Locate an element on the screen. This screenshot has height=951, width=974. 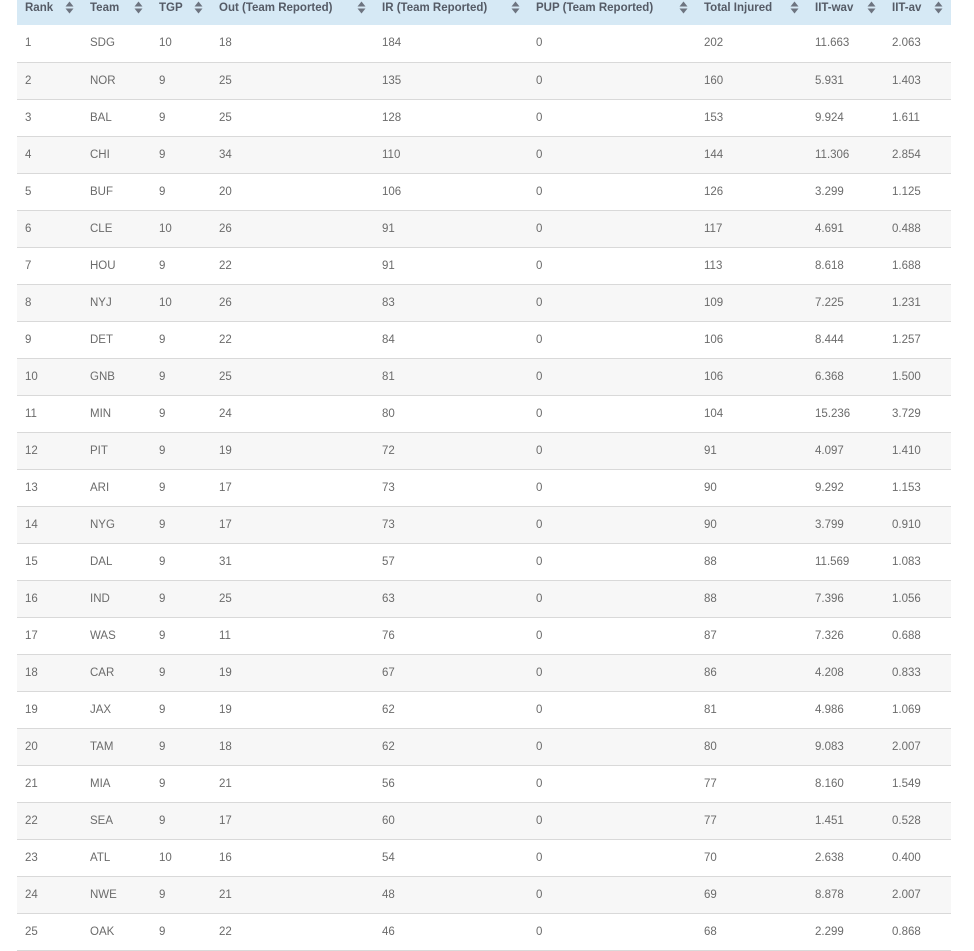
table-row: 7 HOU 9 22 91 0 113 8.618 1.688 is located at coordinates (484, 265).